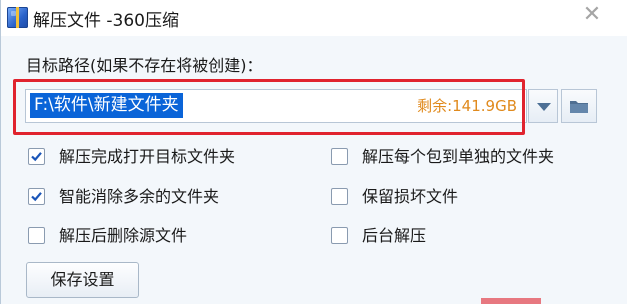 The width and height of the screenshot is (627, 304). I want to click on destination-path-label: 目标路径(如果不存在将被创建)：, so click(144, 65).